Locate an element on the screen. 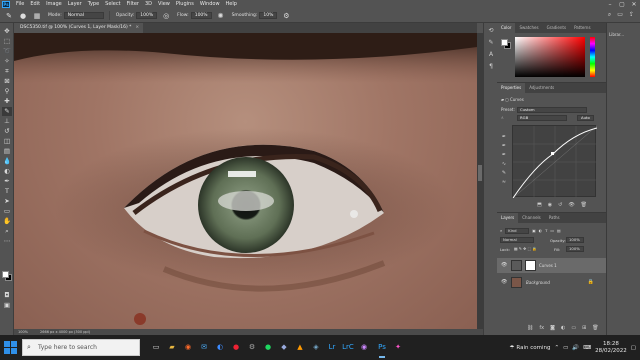 The image size is (640, 360). character-panel-icon: A is located at coordinates (491, 55).